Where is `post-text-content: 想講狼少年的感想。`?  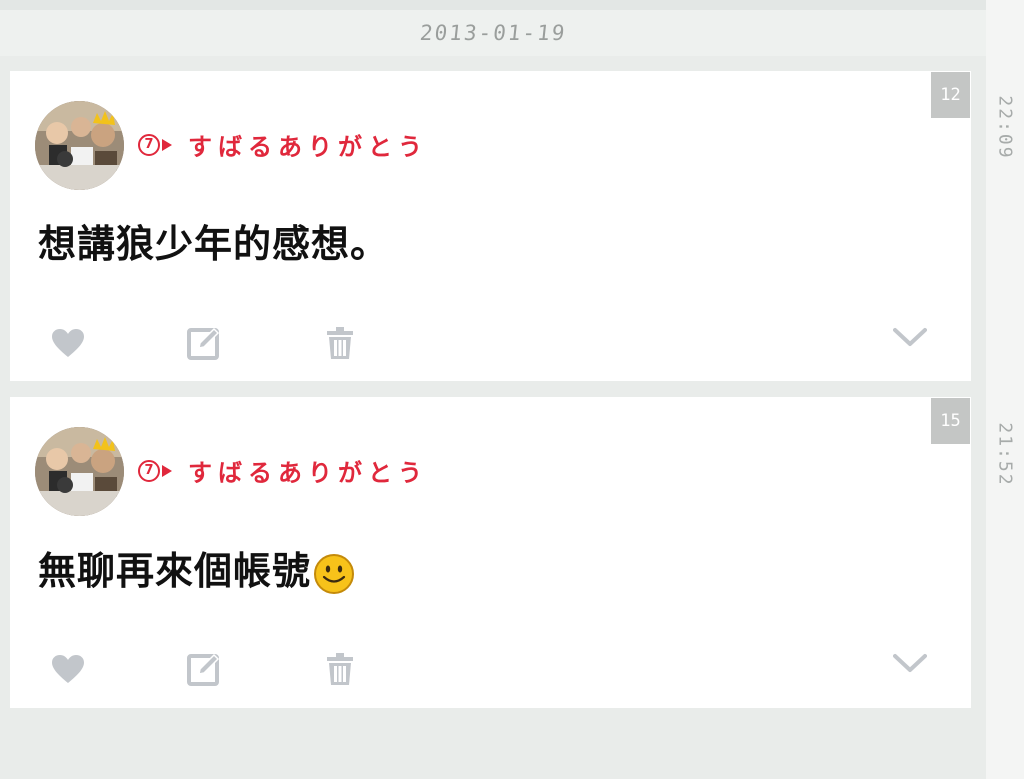 post-text-content: 想講狼少年的感想。 is located at coordinates (214, 244).